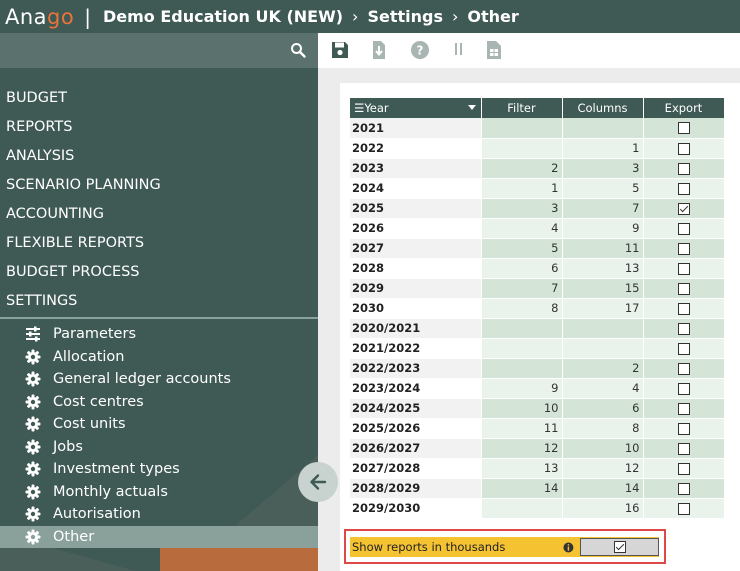 The width and height of the screenshot is (740, 571). Describe the element at coordinates (159, 156) in the screenshot. I see `menu-analysis: ANALYSIS` at that location.